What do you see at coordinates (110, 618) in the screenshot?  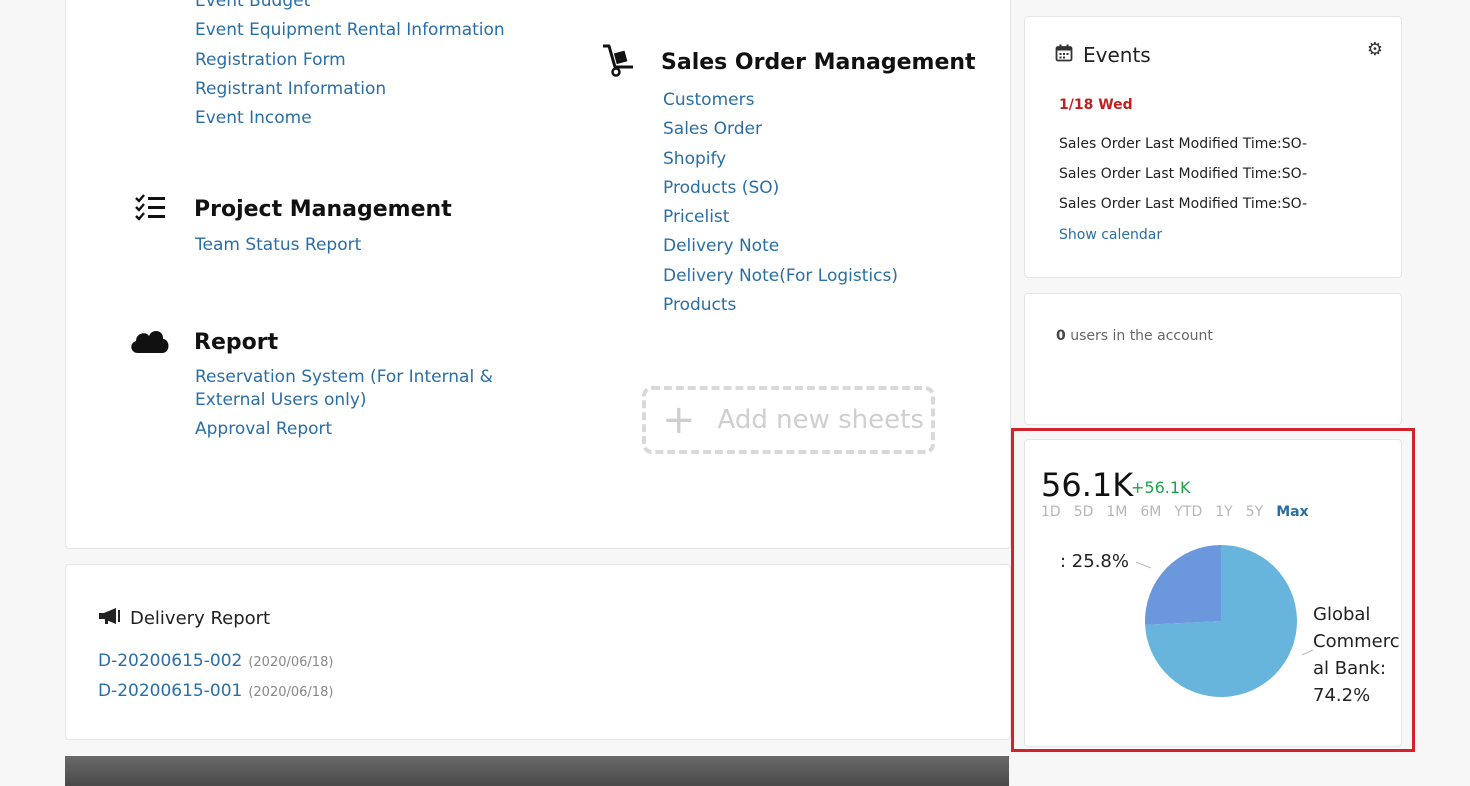 I see `megaphone-icon` at bounding box center [110, 618].